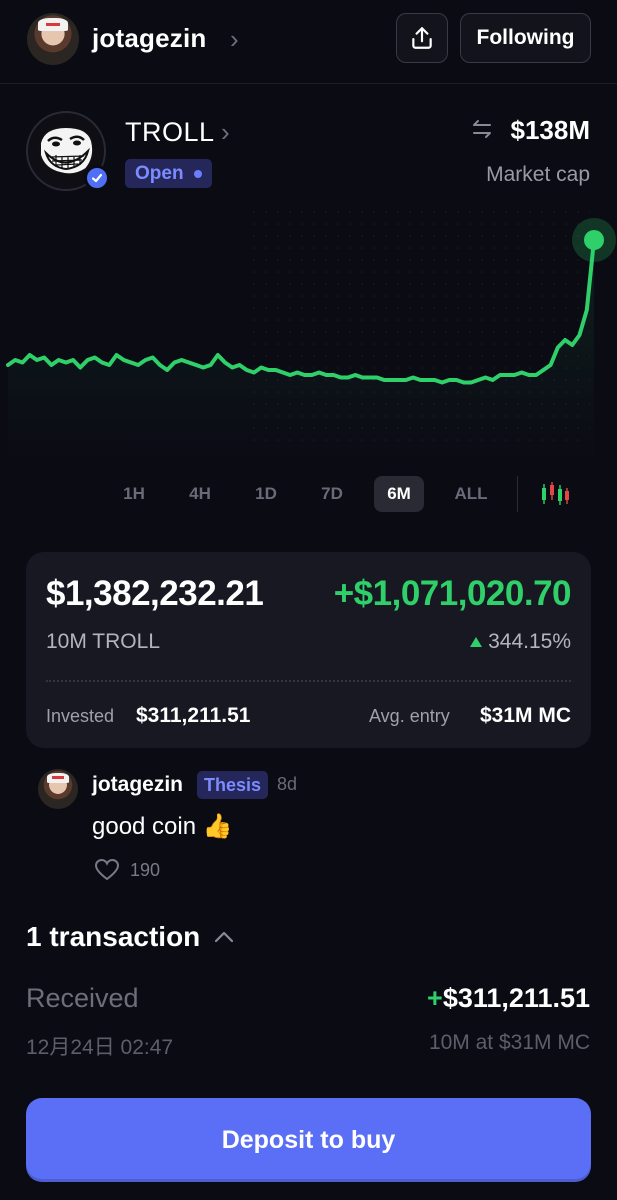 Image resolution: width=617 pixels, height=1200 pixels. What do you see at coordinates (266, 494) in the screenshot?
I see `tab-1d: 1D` at bounding box center [266, 494].